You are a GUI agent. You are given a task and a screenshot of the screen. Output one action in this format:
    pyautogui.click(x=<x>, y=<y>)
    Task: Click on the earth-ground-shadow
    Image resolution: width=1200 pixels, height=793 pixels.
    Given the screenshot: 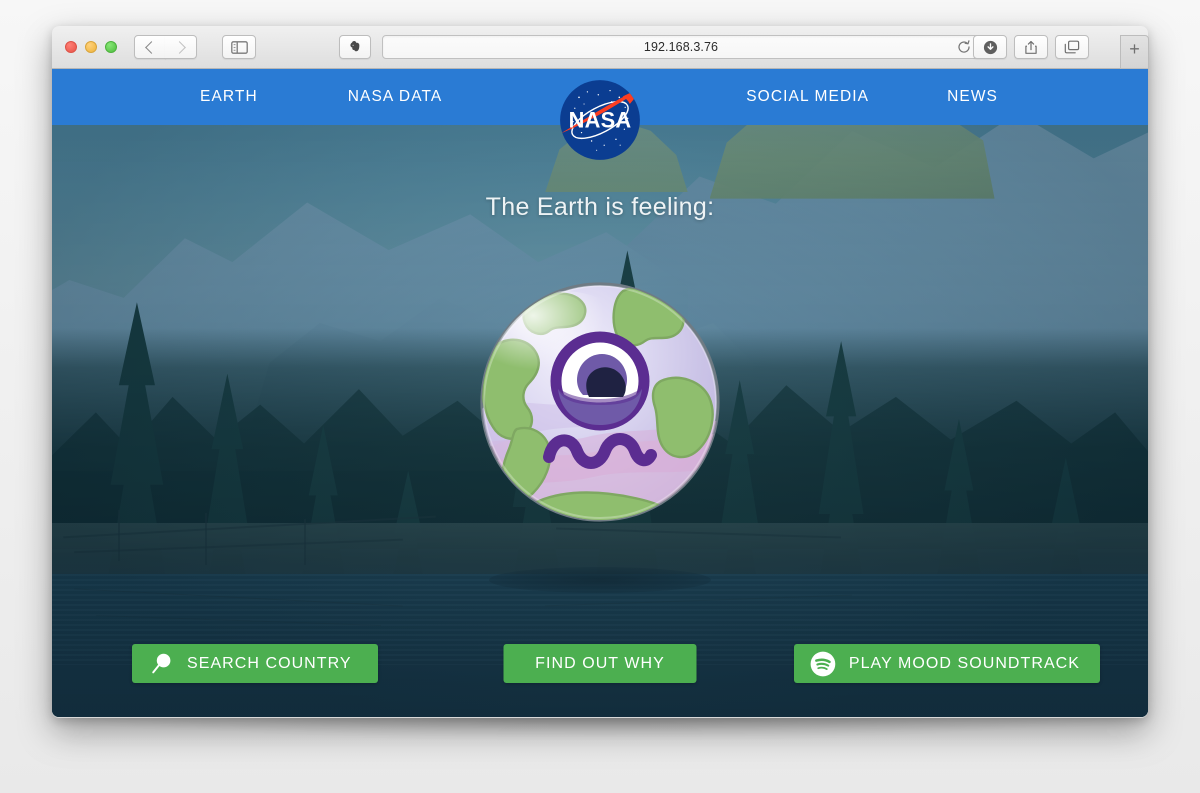 What is the action you would take?
    pyautogui.click(x=600, y=580)
    